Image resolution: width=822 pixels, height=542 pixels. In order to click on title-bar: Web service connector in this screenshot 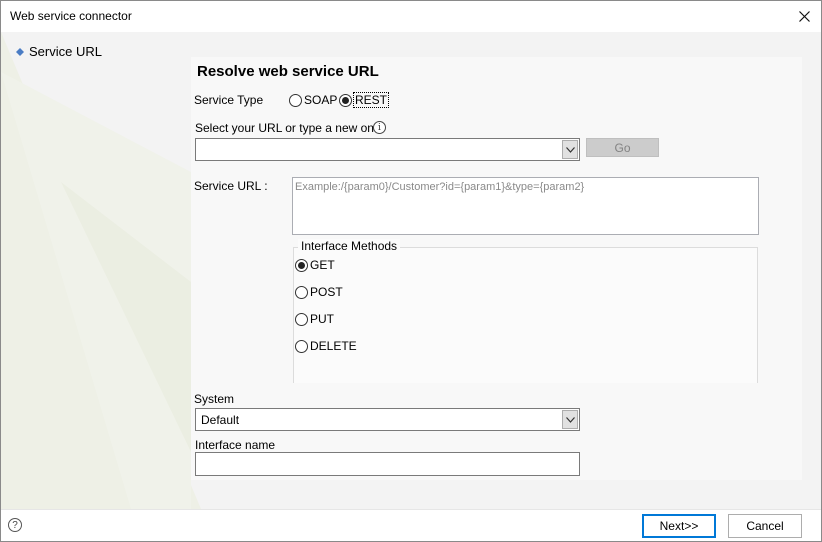, I will do `click(411, 16)`.